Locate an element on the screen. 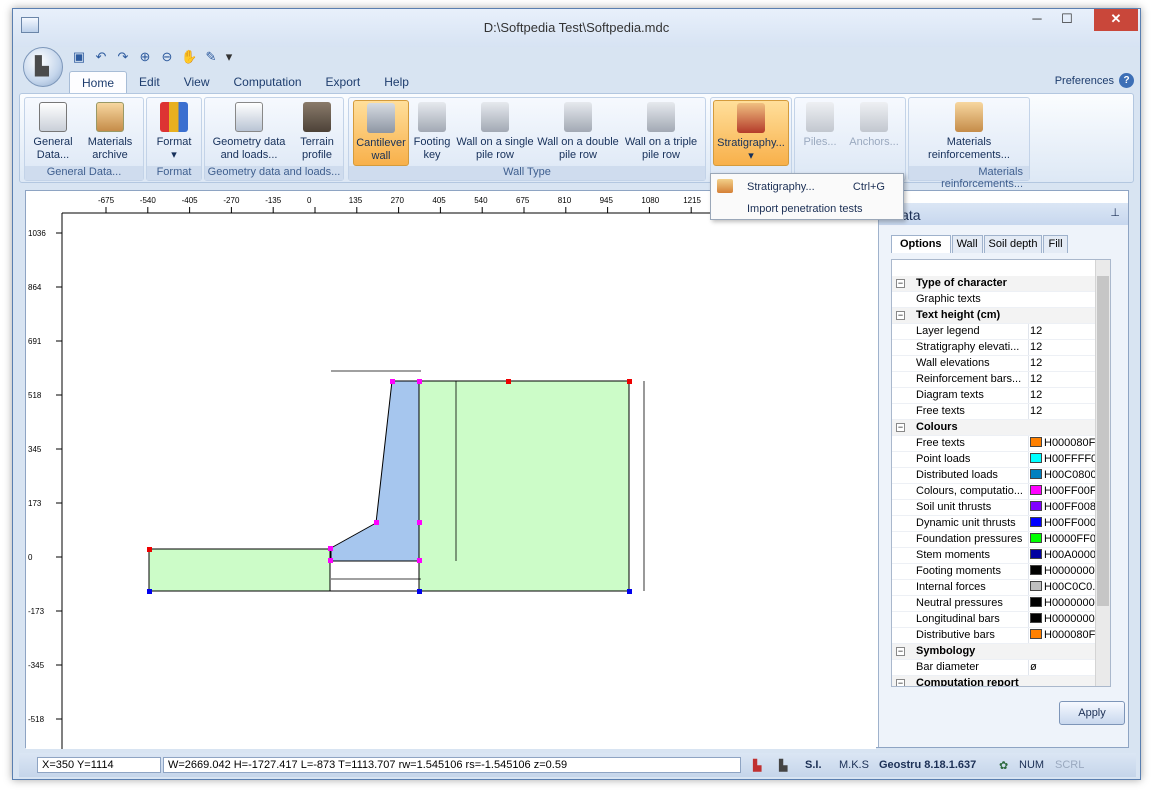 The image size is (1161, 800). double-pile-row-button: Wall on a double pile row is located at coordinates (578, 133).